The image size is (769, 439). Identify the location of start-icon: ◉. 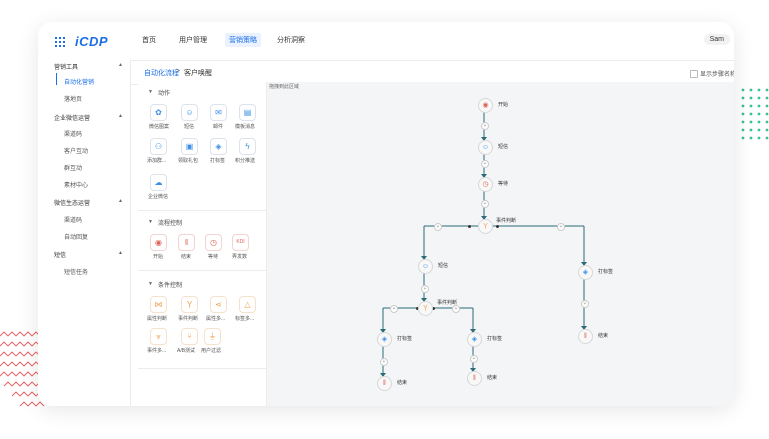
(485, 105).